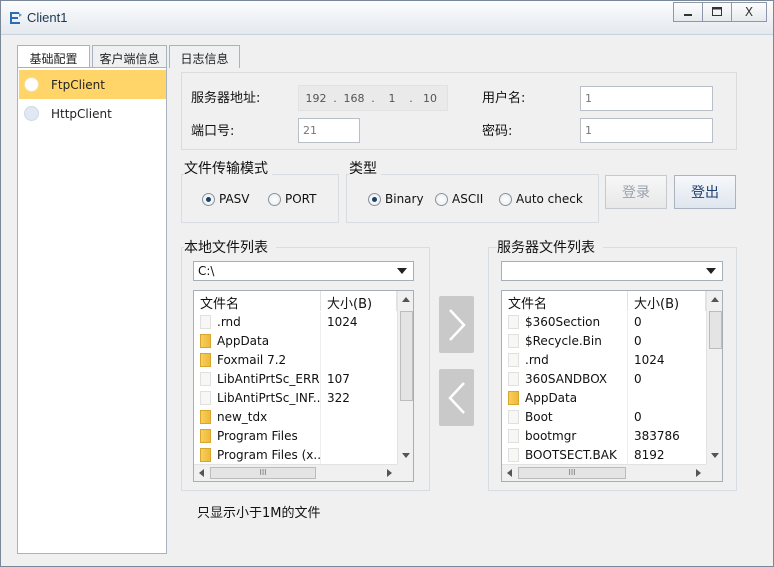  What do you see at coordinates (565, 416) in the screenshot?
I see `file-name-cell: Boot` at bounding box center [565, 416].